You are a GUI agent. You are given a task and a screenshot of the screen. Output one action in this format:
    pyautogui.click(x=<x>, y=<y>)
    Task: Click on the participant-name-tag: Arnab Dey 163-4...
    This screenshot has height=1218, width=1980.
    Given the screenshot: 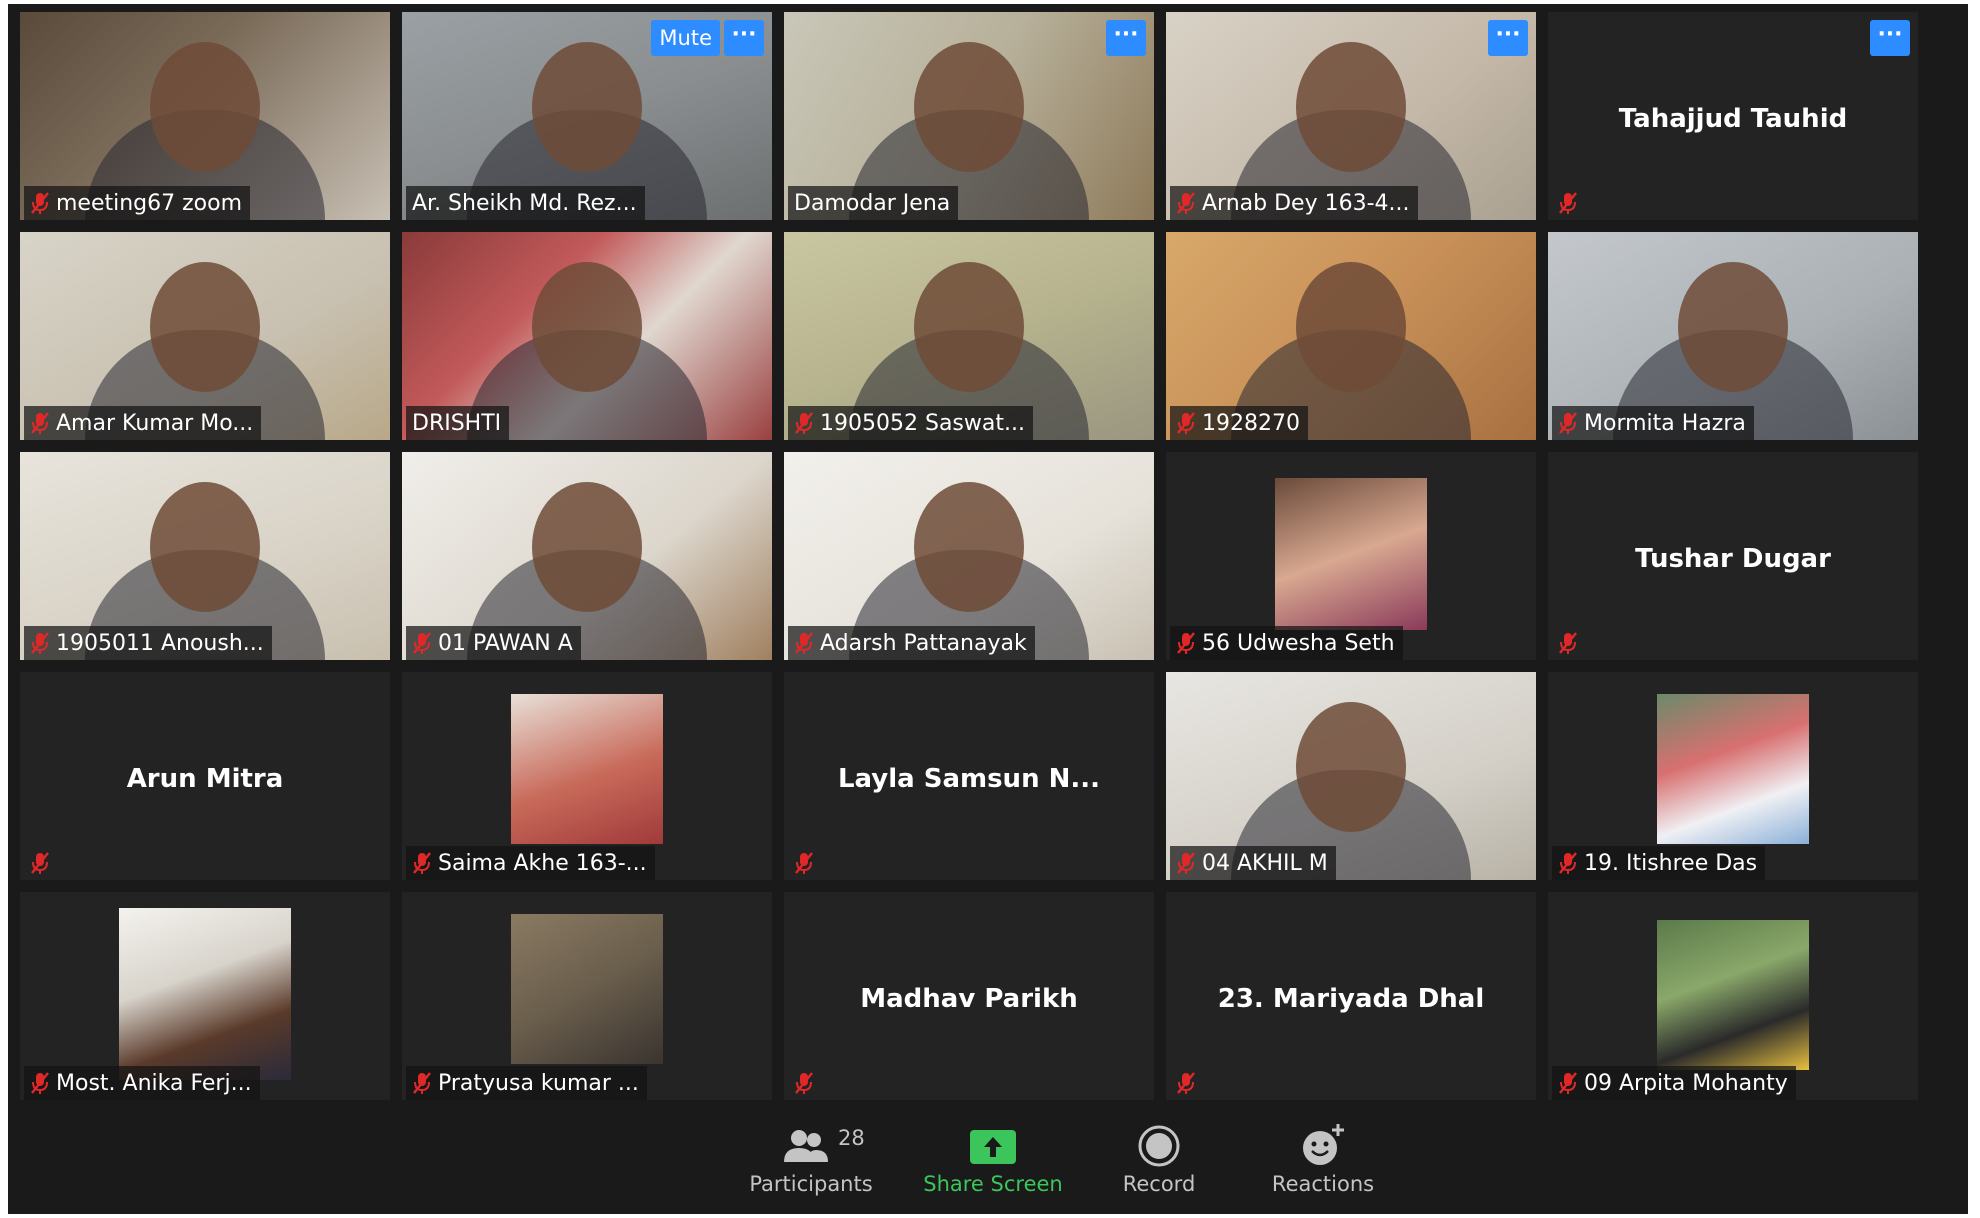 What is the action you would take?
    pyautogui.click(x=1294, y=203)
    